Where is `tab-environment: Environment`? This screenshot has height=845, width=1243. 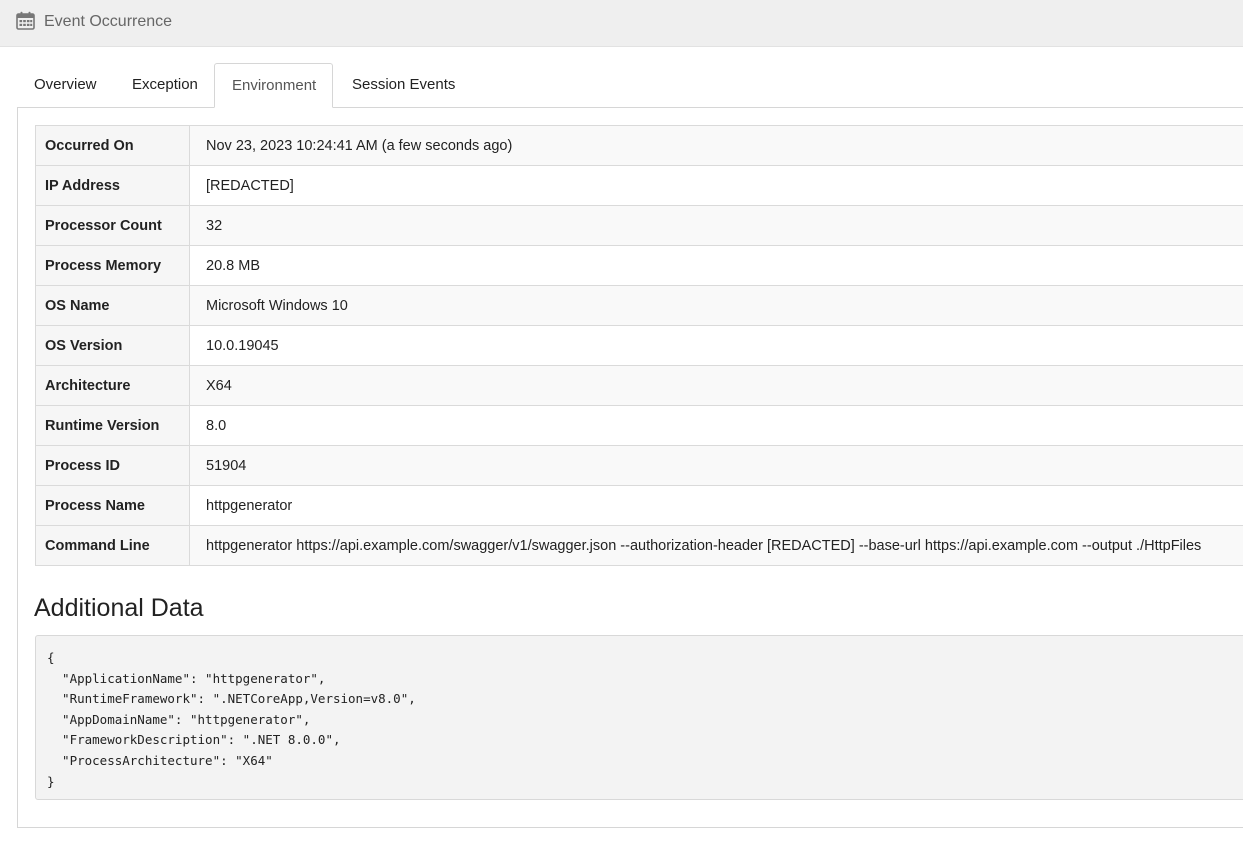
tab-environment: Environment is located at coordinates (273, 85).